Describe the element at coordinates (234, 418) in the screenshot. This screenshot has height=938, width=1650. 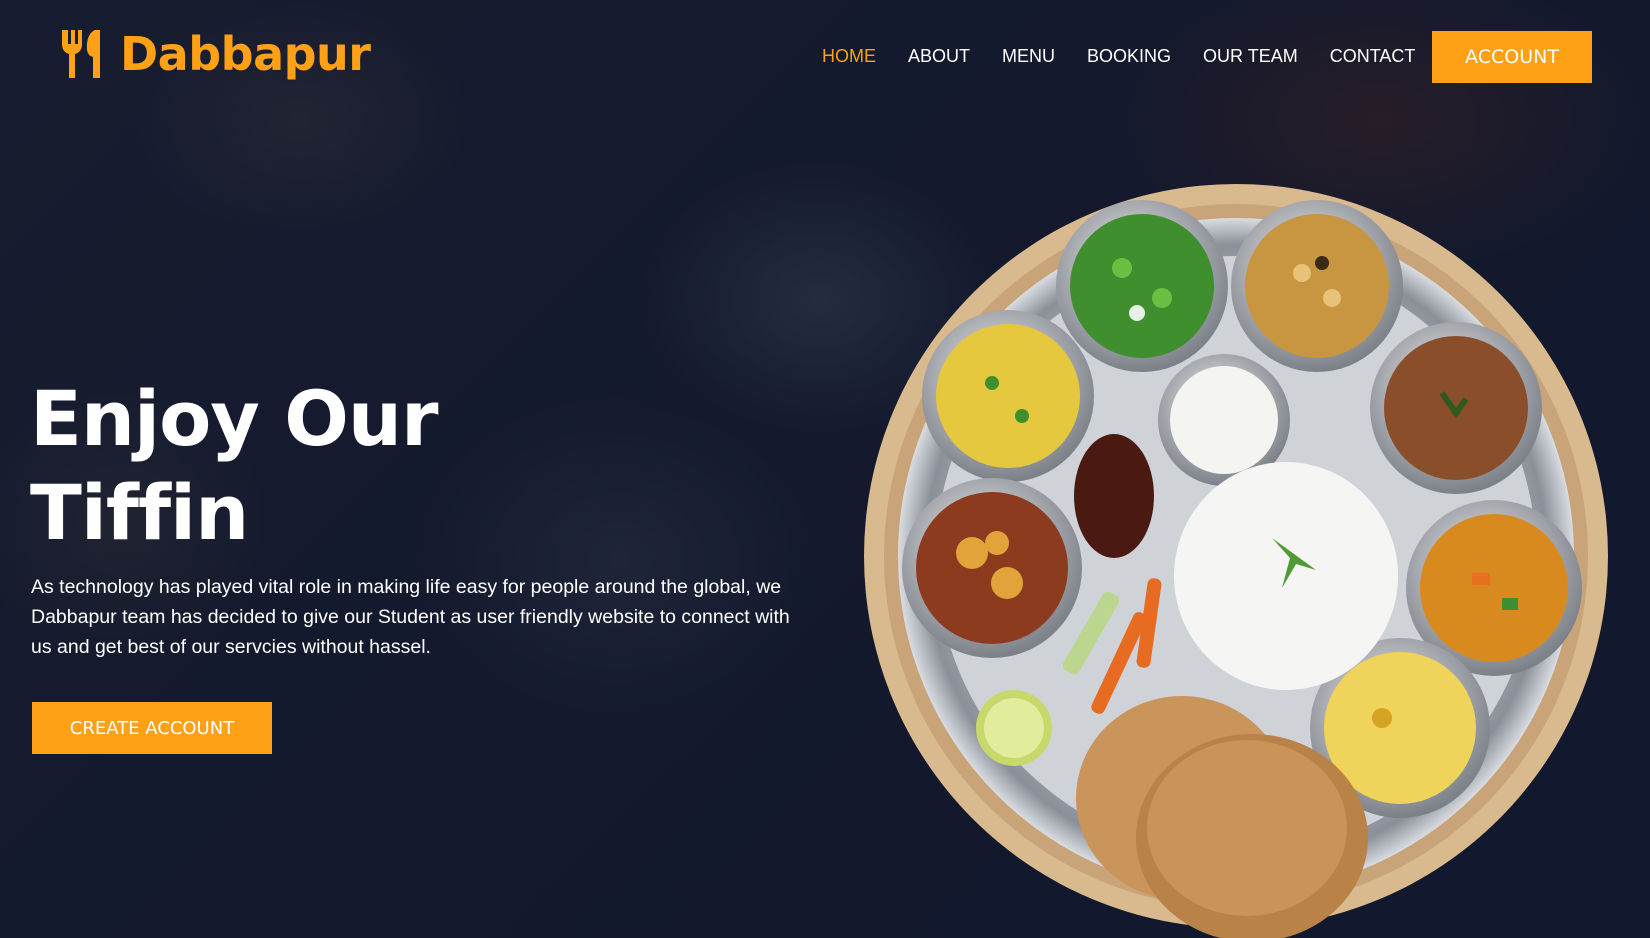
I see `hero-title-line1: Enjoy Our` at that location.